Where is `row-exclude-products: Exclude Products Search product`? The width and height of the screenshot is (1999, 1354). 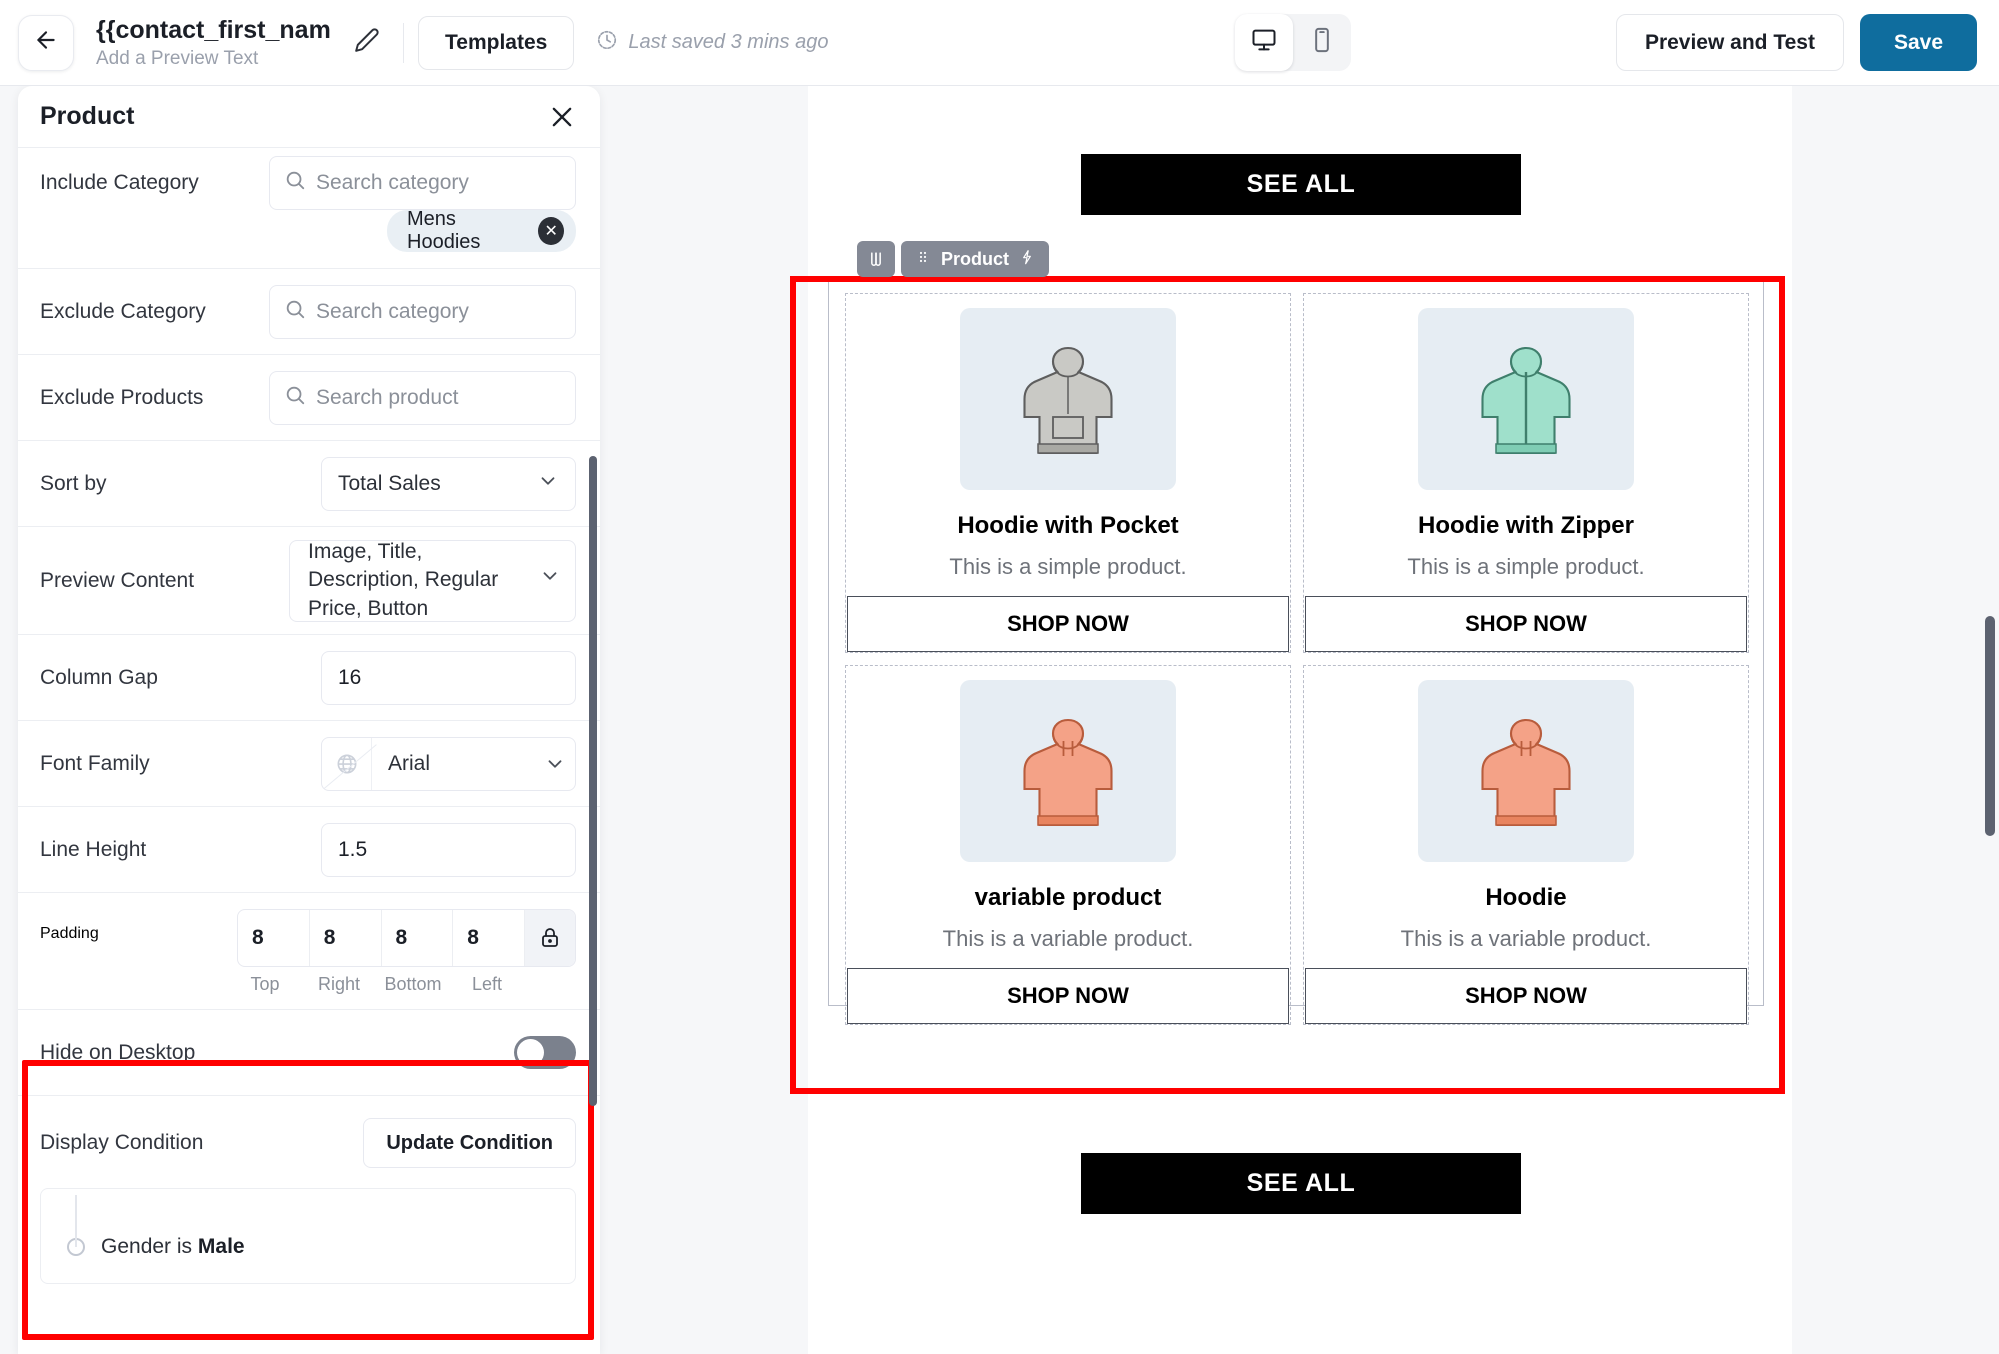
row-exclude-products: Exclude Products Search product is located at coordinates (309, 398).